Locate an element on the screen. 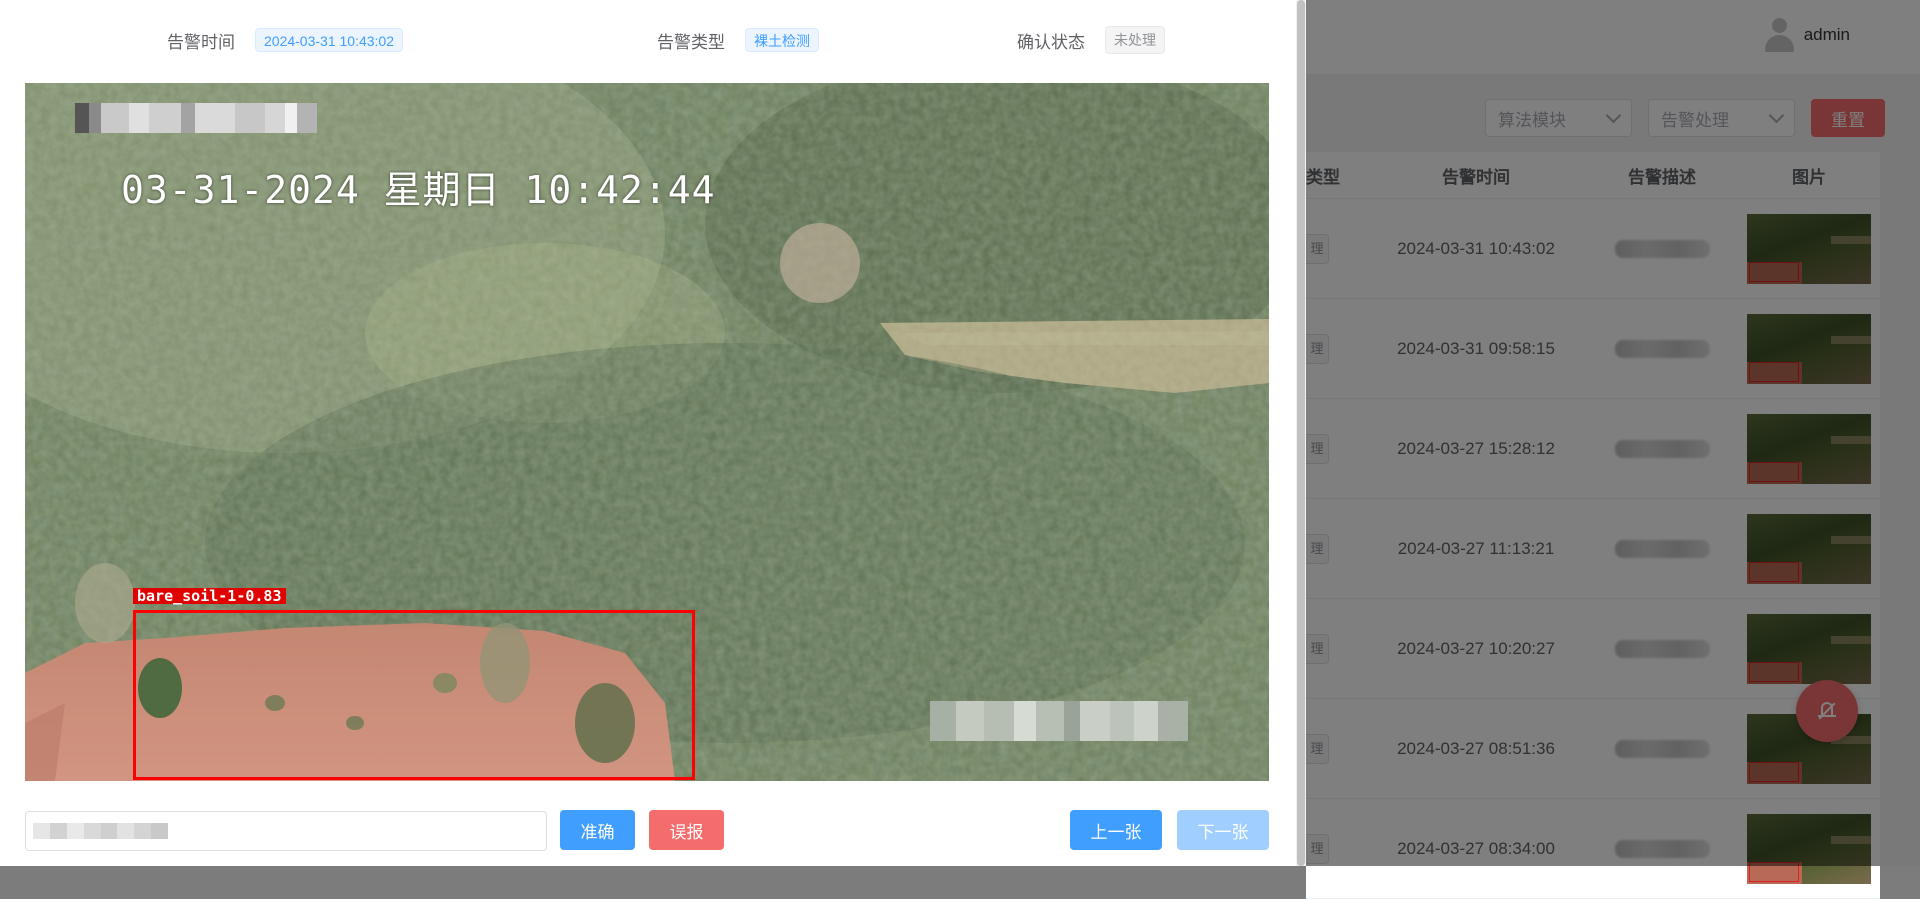 The width and height of the screenshot is (1920, 899). previous-image-button: 上一张 is located at coordinates (1116, 830).